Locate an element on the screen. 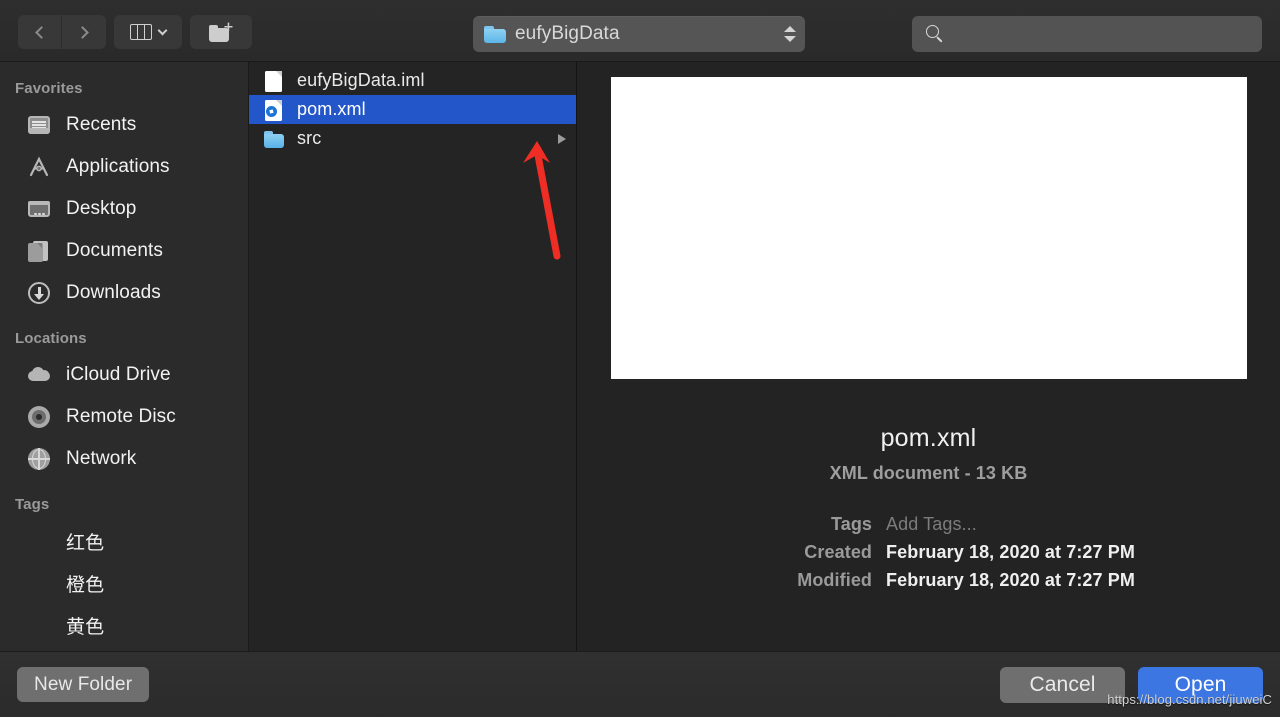 The width and height of the screenshot is (1280, 717). disclosure-triangle-icon is located at coordinates (562, 138).